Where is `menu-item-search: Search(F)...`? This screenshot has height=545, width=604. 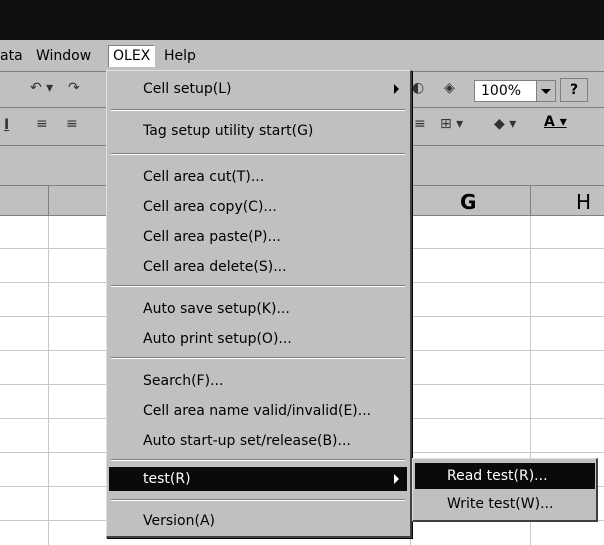
menu-item-search: Search(F)... is located at coordinates (258, 381).